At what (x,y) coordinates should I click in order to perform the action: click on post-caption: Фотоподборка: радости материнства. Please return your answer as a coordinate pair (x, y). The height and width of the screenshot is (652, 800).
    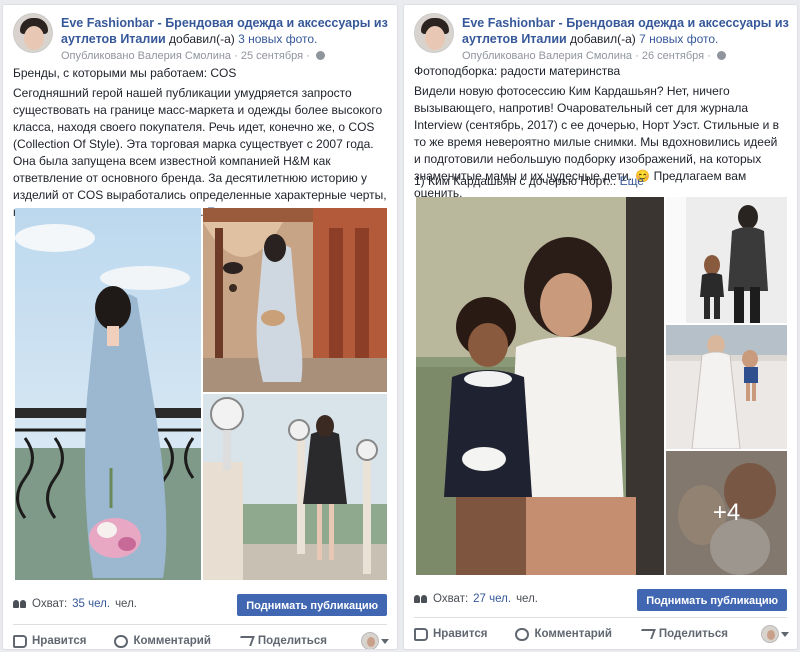
    Looking at the image, I should click on (517, 71).